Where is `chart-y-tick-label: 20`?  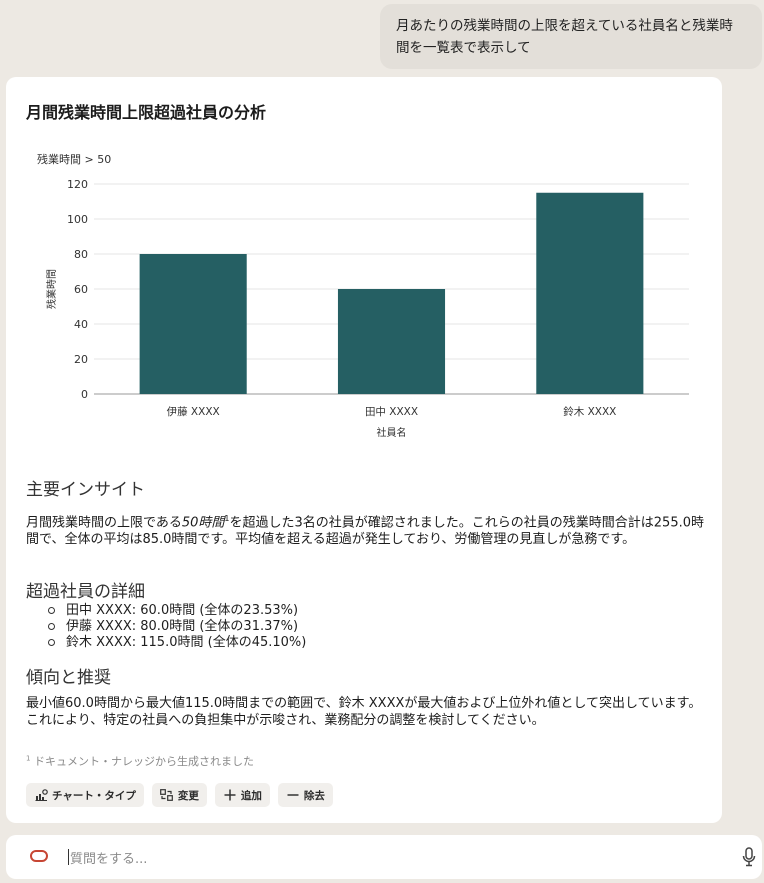
chart-y-tick-label: 20 is located at coordinates (81, 359).